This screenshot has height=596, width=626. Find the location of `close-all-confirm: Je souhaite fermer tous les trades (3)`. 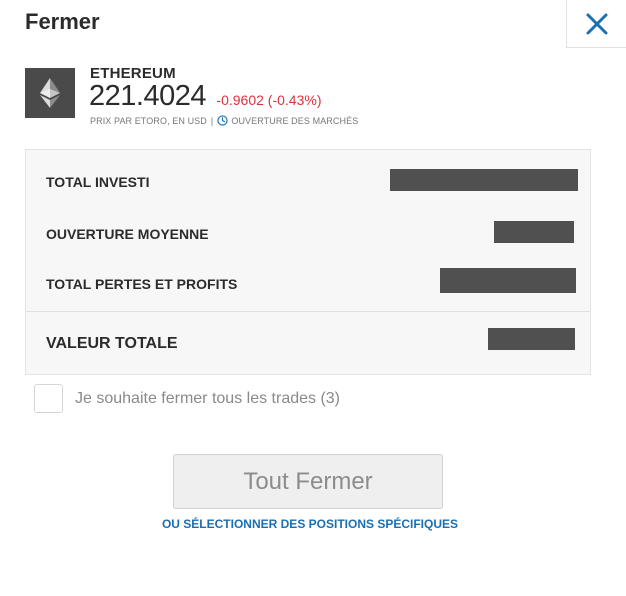

close-all-confirm: Je souhaite fermer tous les trades (3) is located at coordinates (187, 398).